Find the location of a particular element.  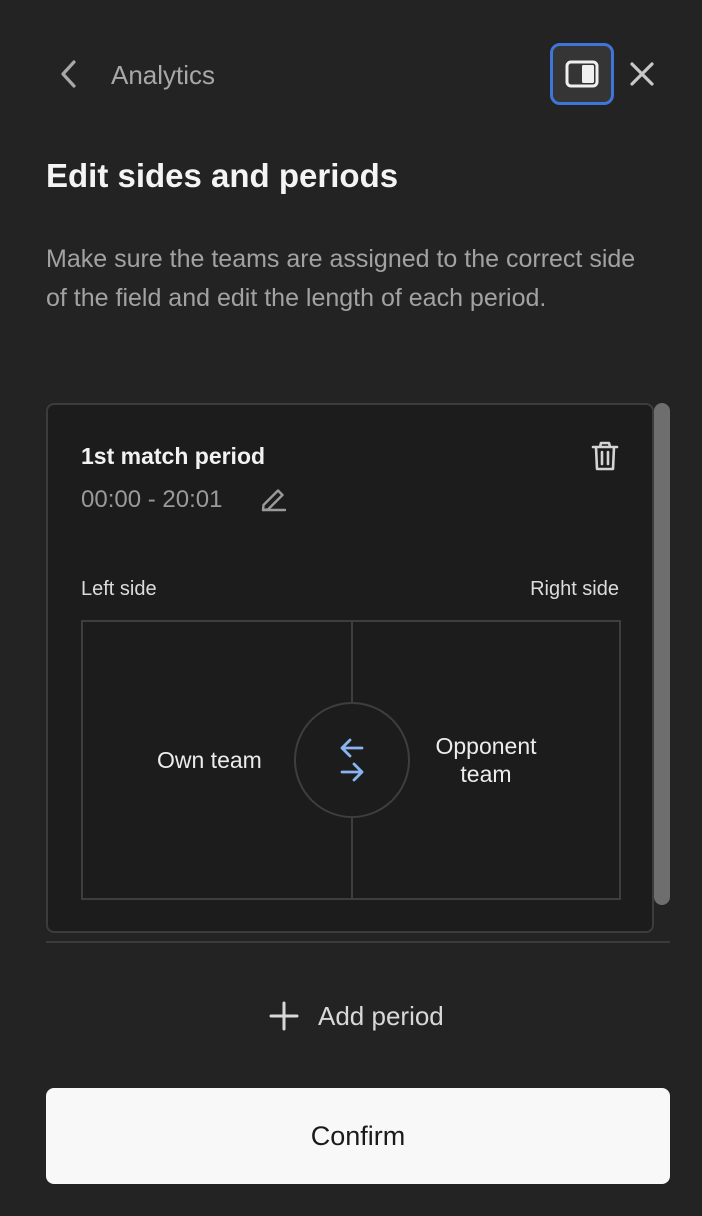

page-title: Edit sides and periods is located at coordinates (222, 175).